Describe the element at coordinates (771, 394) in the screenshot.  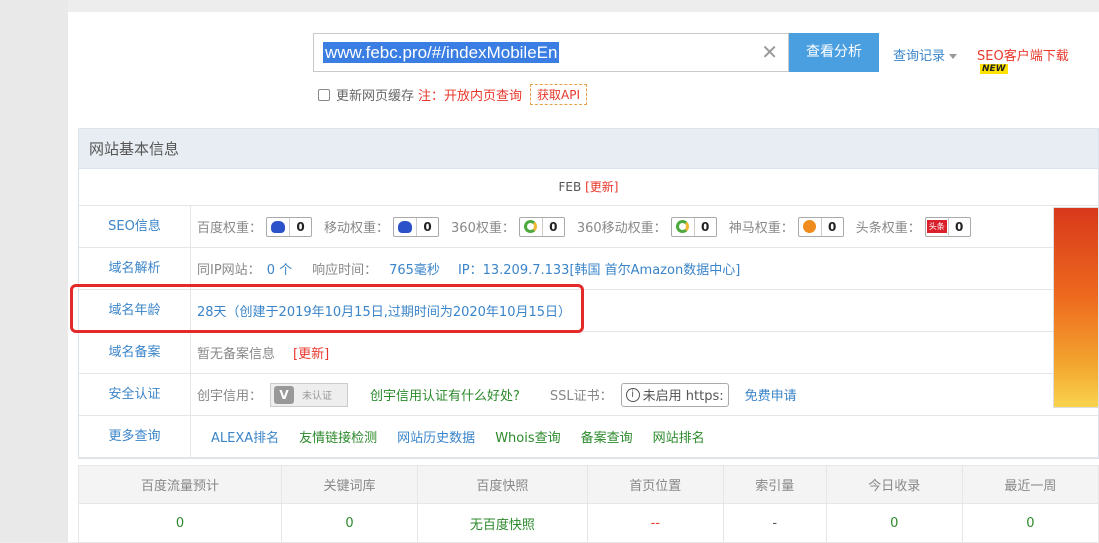
I see `free-apply-link: 免费申请` at that location.